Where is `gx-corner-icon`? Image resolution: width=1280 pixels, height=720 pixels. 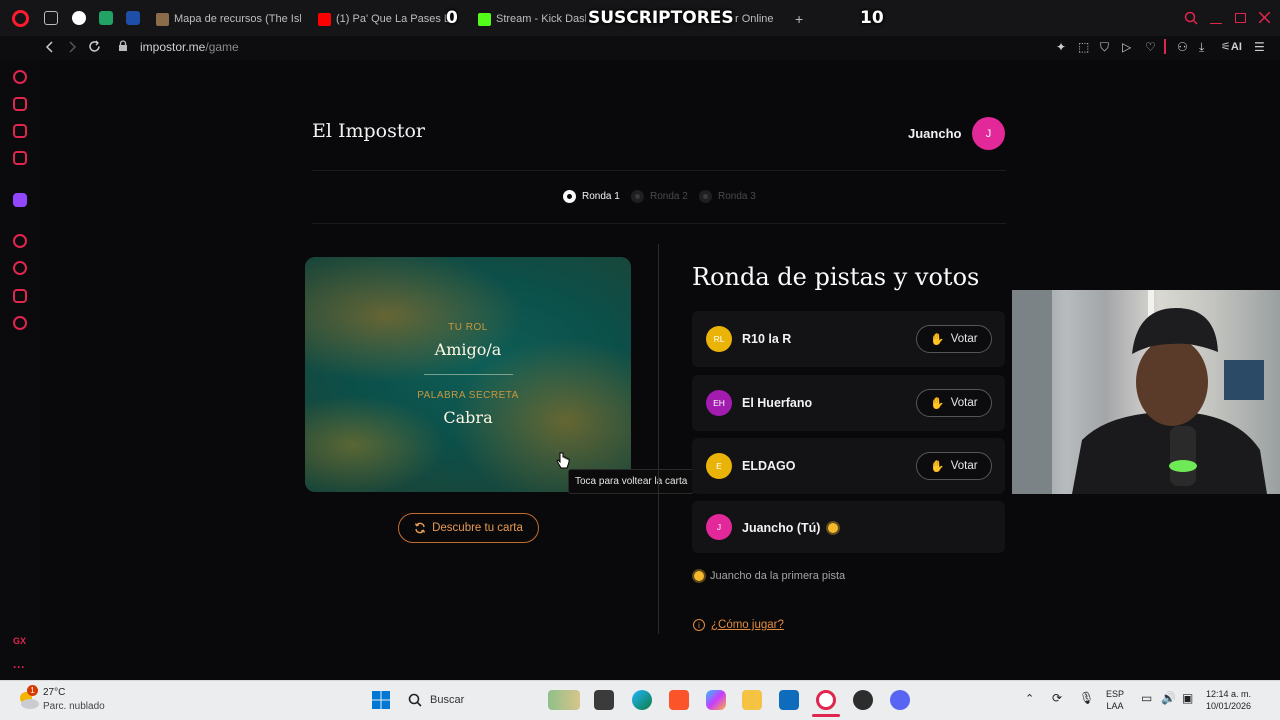 gx-corner-icon is located at coordinates (20, 104).